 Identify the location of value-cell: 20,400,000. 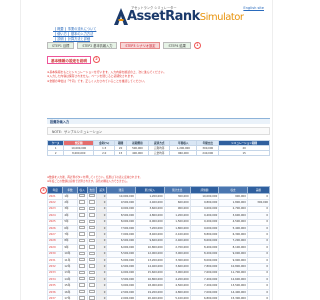
(150, 297).